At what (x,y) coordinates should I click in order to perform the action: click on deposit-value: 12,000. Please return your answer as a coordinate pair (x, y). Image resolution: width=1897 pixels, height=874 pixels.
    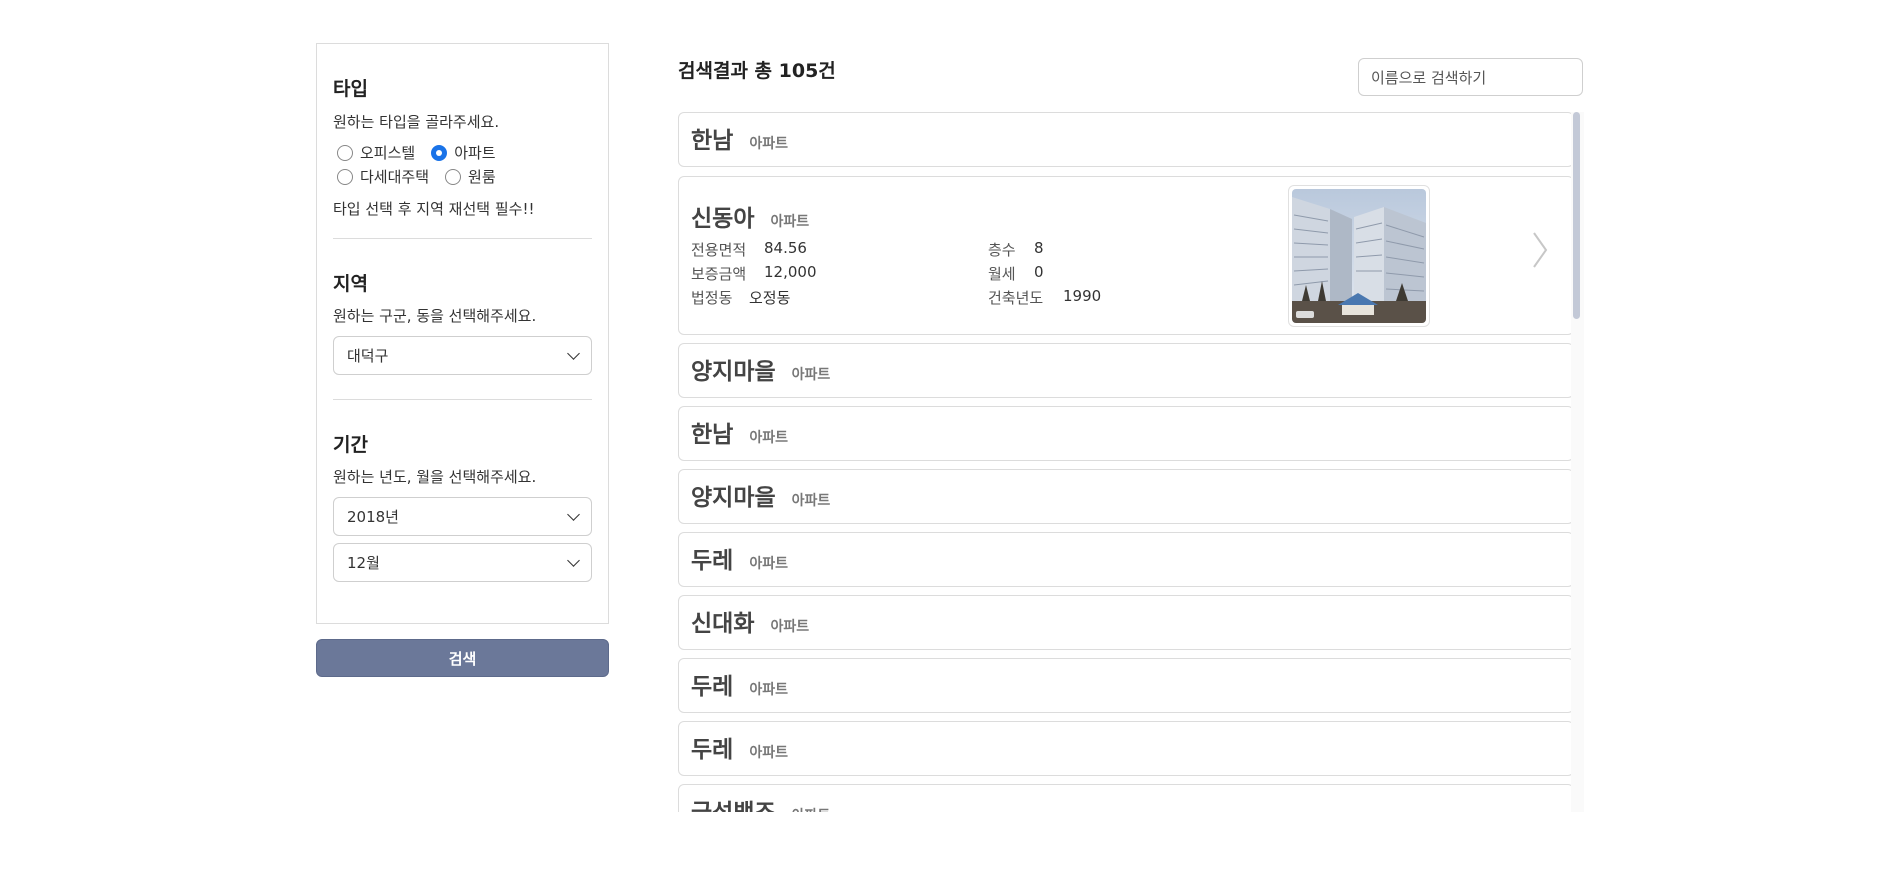
    Looking at the image, I should click on (790, 272).